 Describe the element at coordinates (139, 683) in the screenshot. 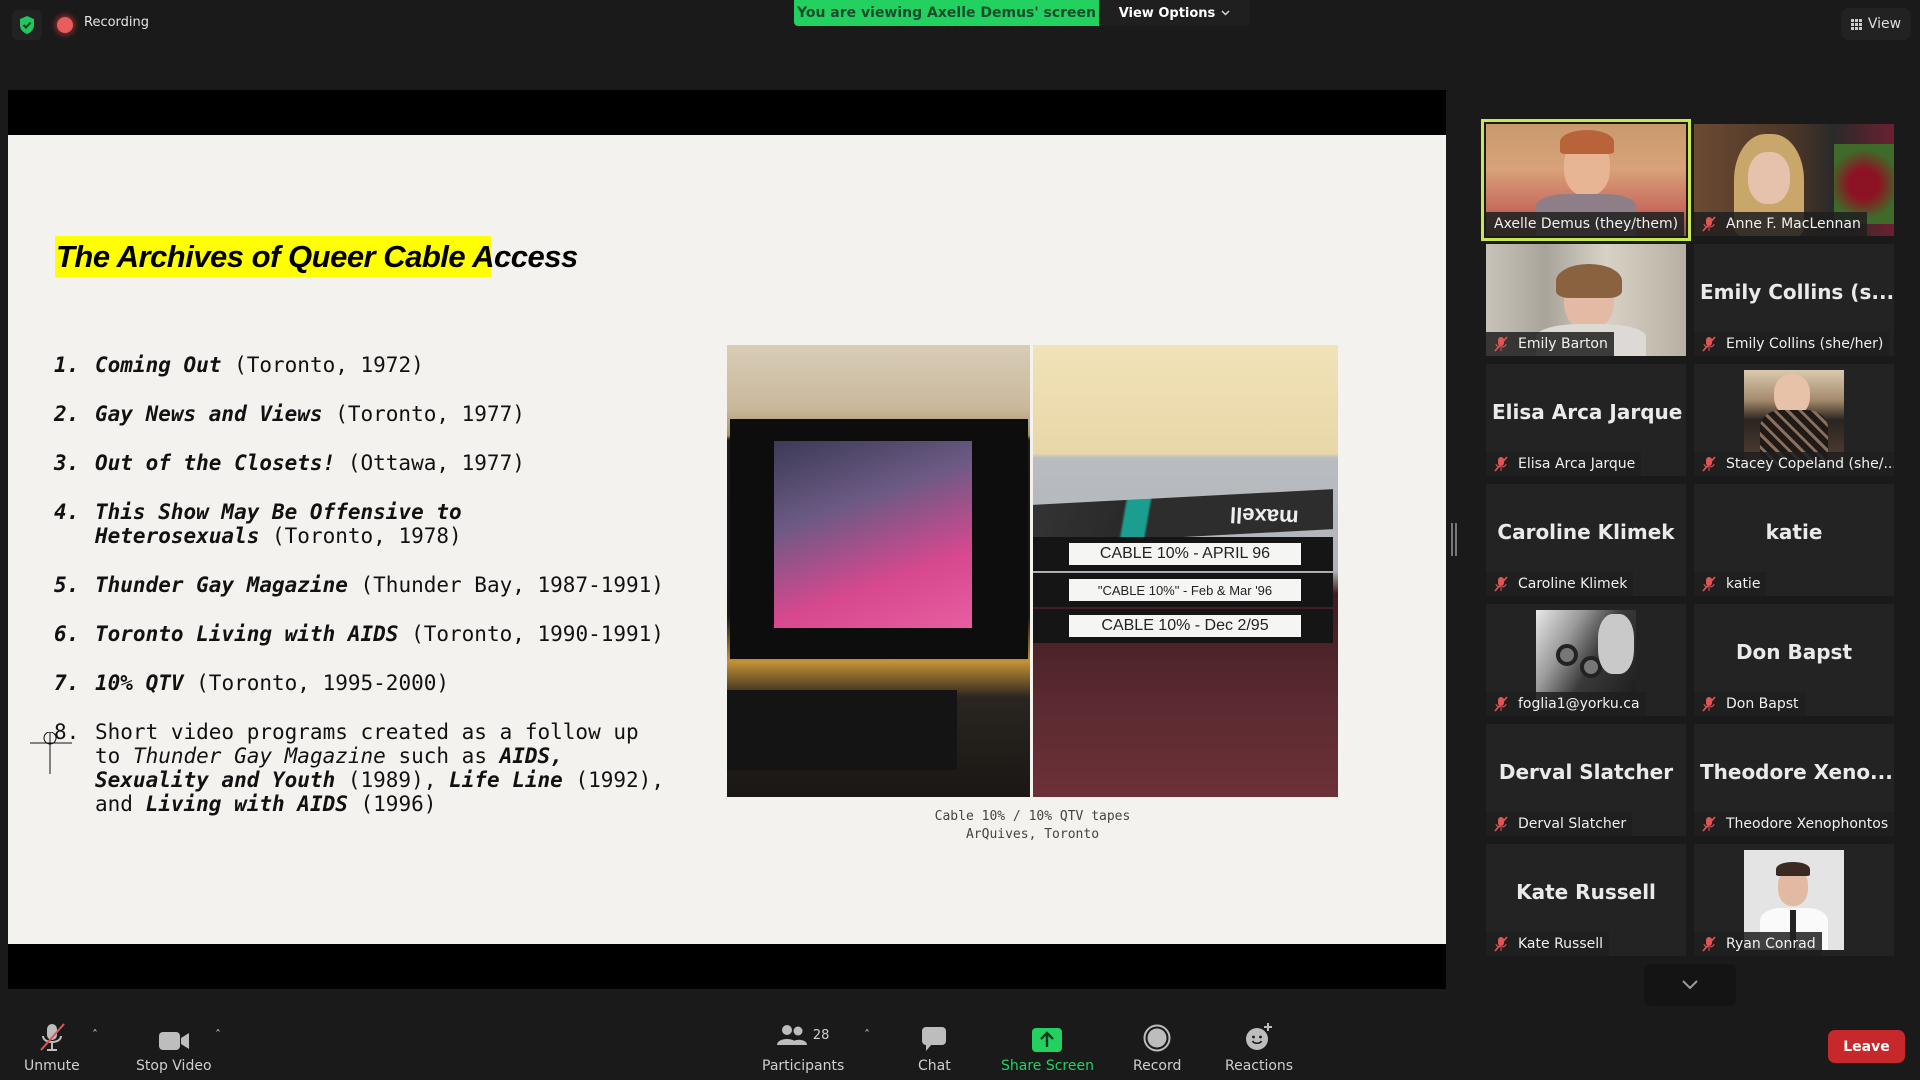

I see `program-title: 10% QTV` at that location.